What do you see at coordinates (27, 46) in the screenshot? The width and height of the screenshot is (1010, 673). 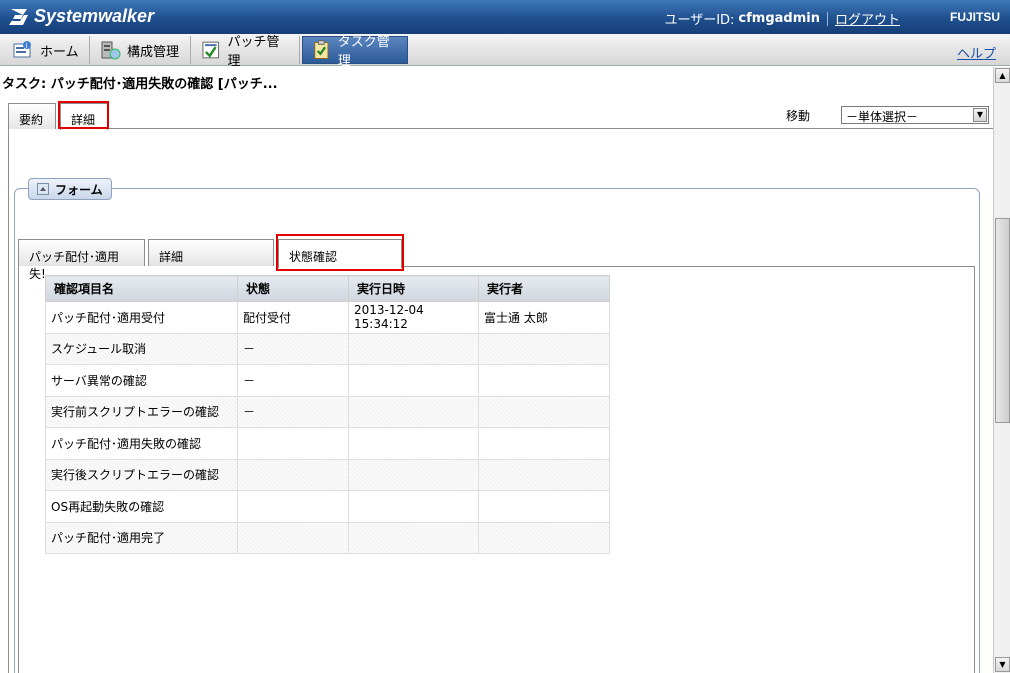 I see `svg-text: i` at bounding box center [27, 46].